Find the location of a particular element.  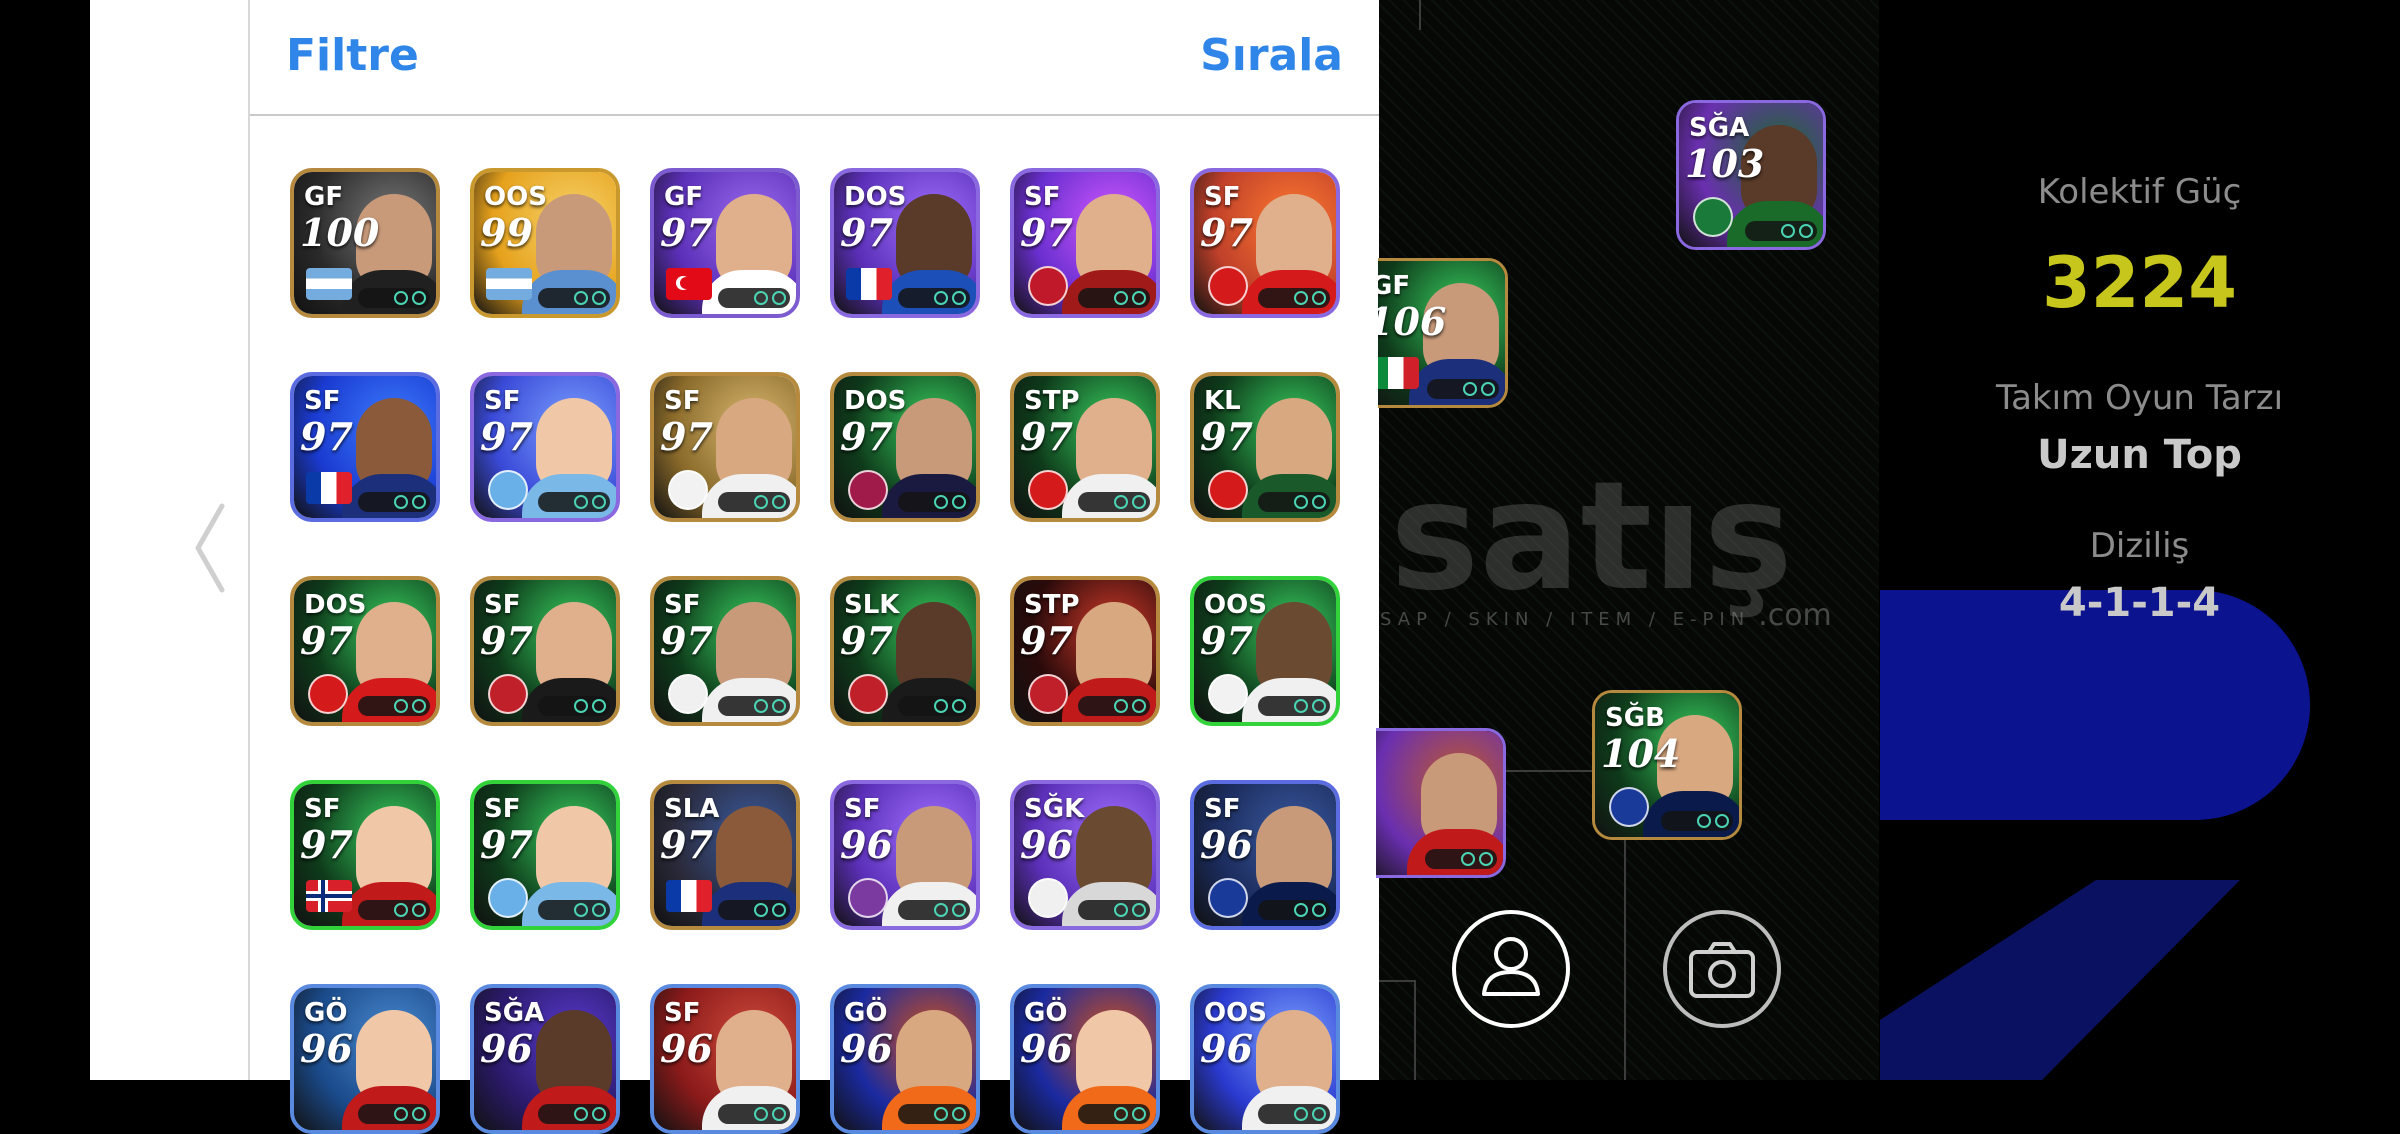

crest-madrid-icon is located at coordinates (1228, 694).